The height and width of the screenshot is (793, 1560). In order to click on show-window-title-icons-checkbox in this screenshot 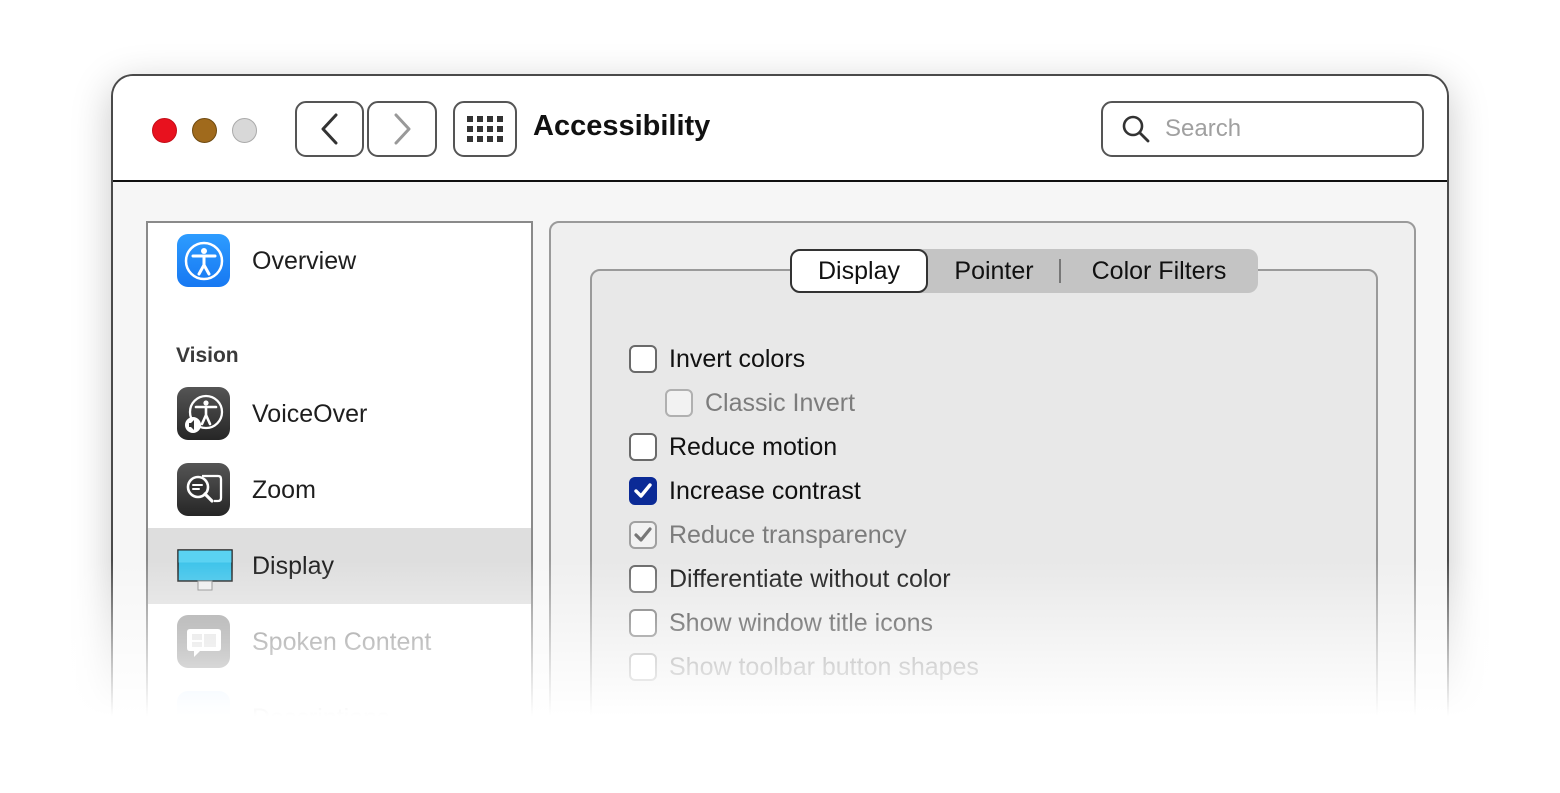, I will do `click(643, 623)`.